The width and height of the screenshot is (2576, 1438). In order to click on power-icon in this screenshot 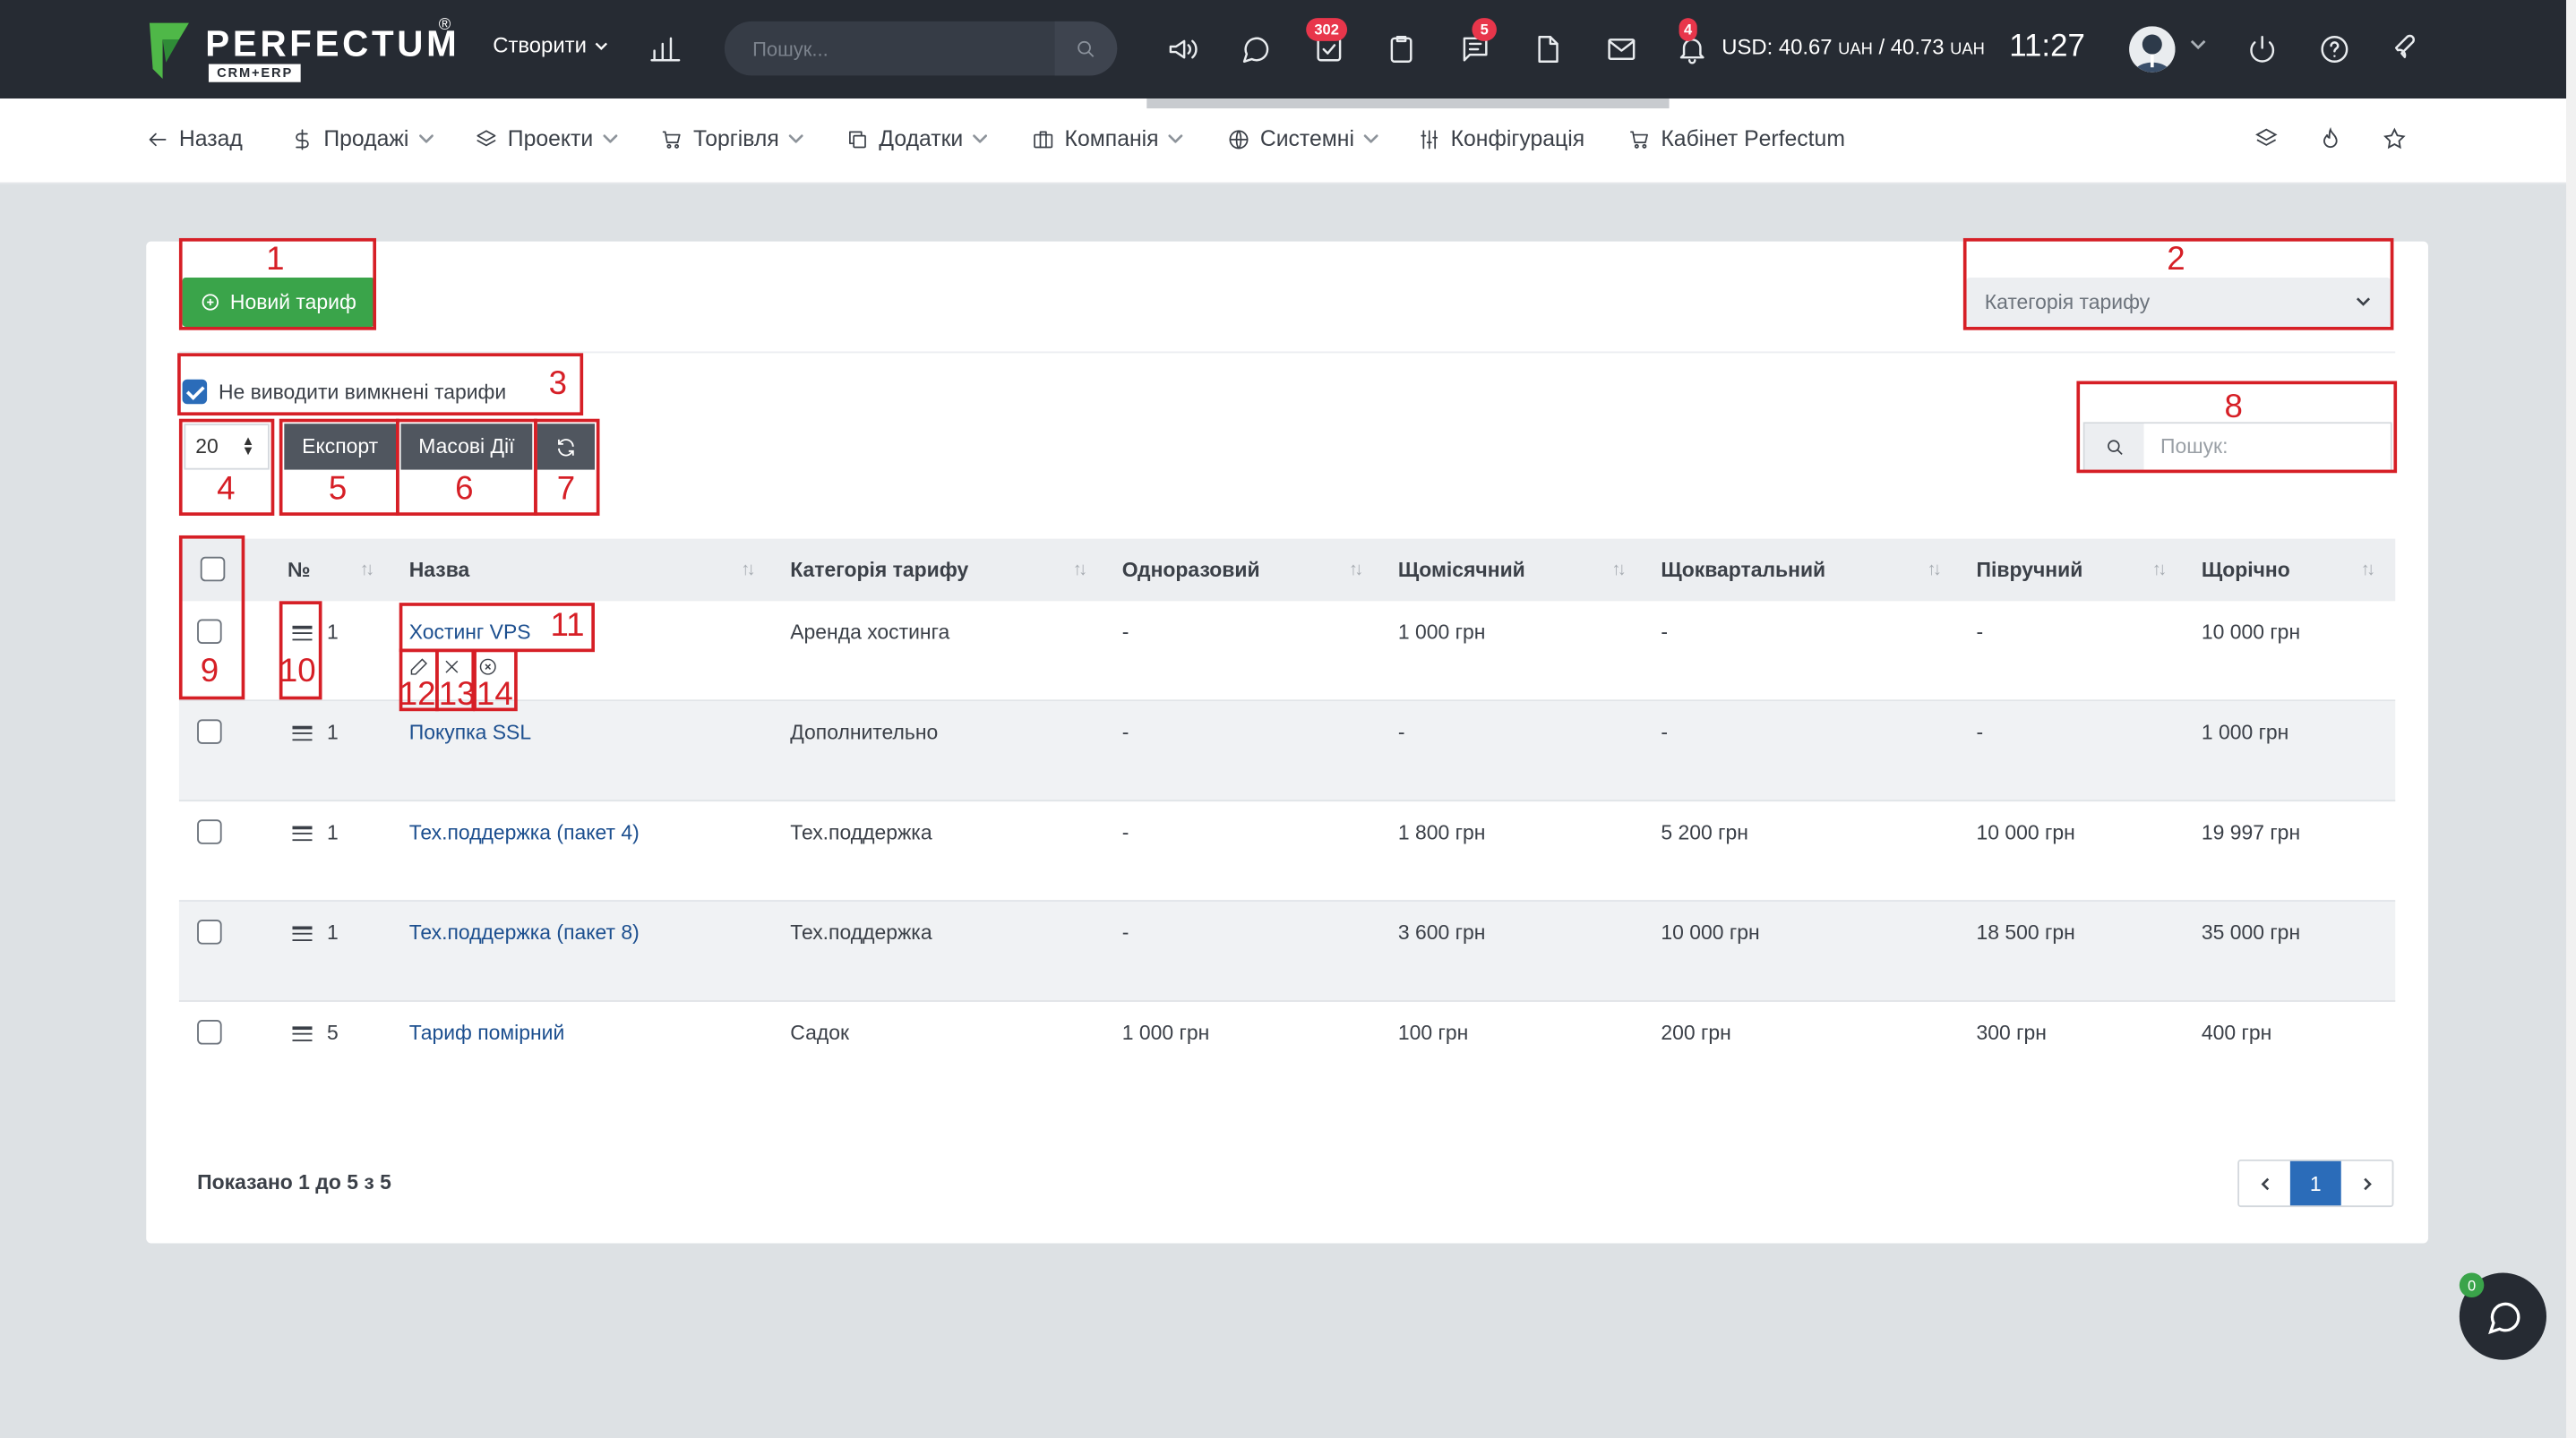, I will do `click(2262, 49)`.